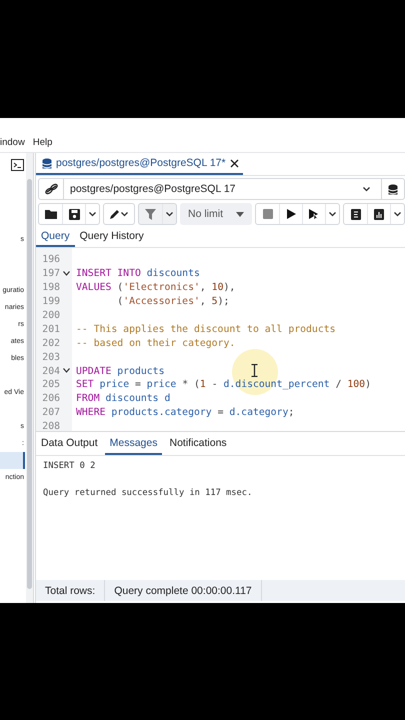 The width and height of the screenshot is (405, 720). Describe the element at coordinates (71, 590) in the screenshot. I see `total-rows-label: Total rows:` at that location.